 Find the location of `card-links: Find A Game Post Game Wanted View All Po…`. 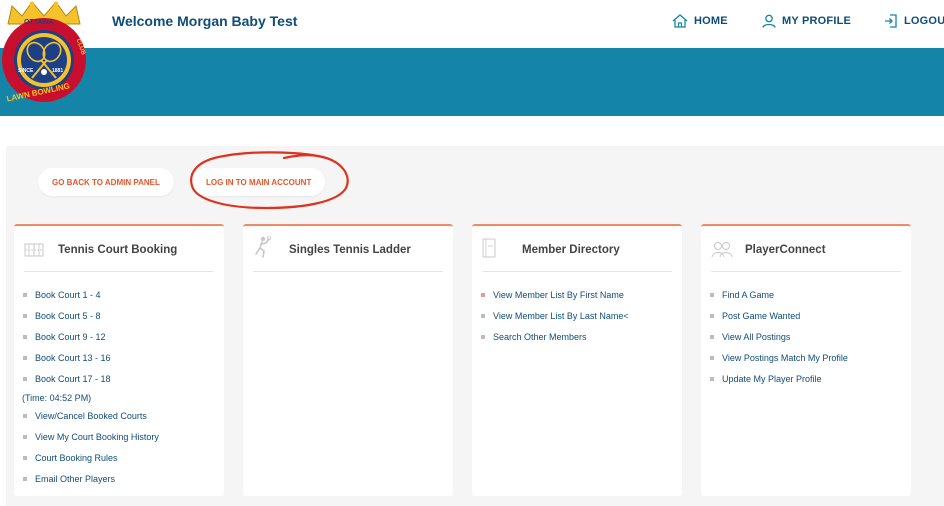

card-links: Find A Game Post Game Wanted View All Po… is located at coordinates (807, 336).